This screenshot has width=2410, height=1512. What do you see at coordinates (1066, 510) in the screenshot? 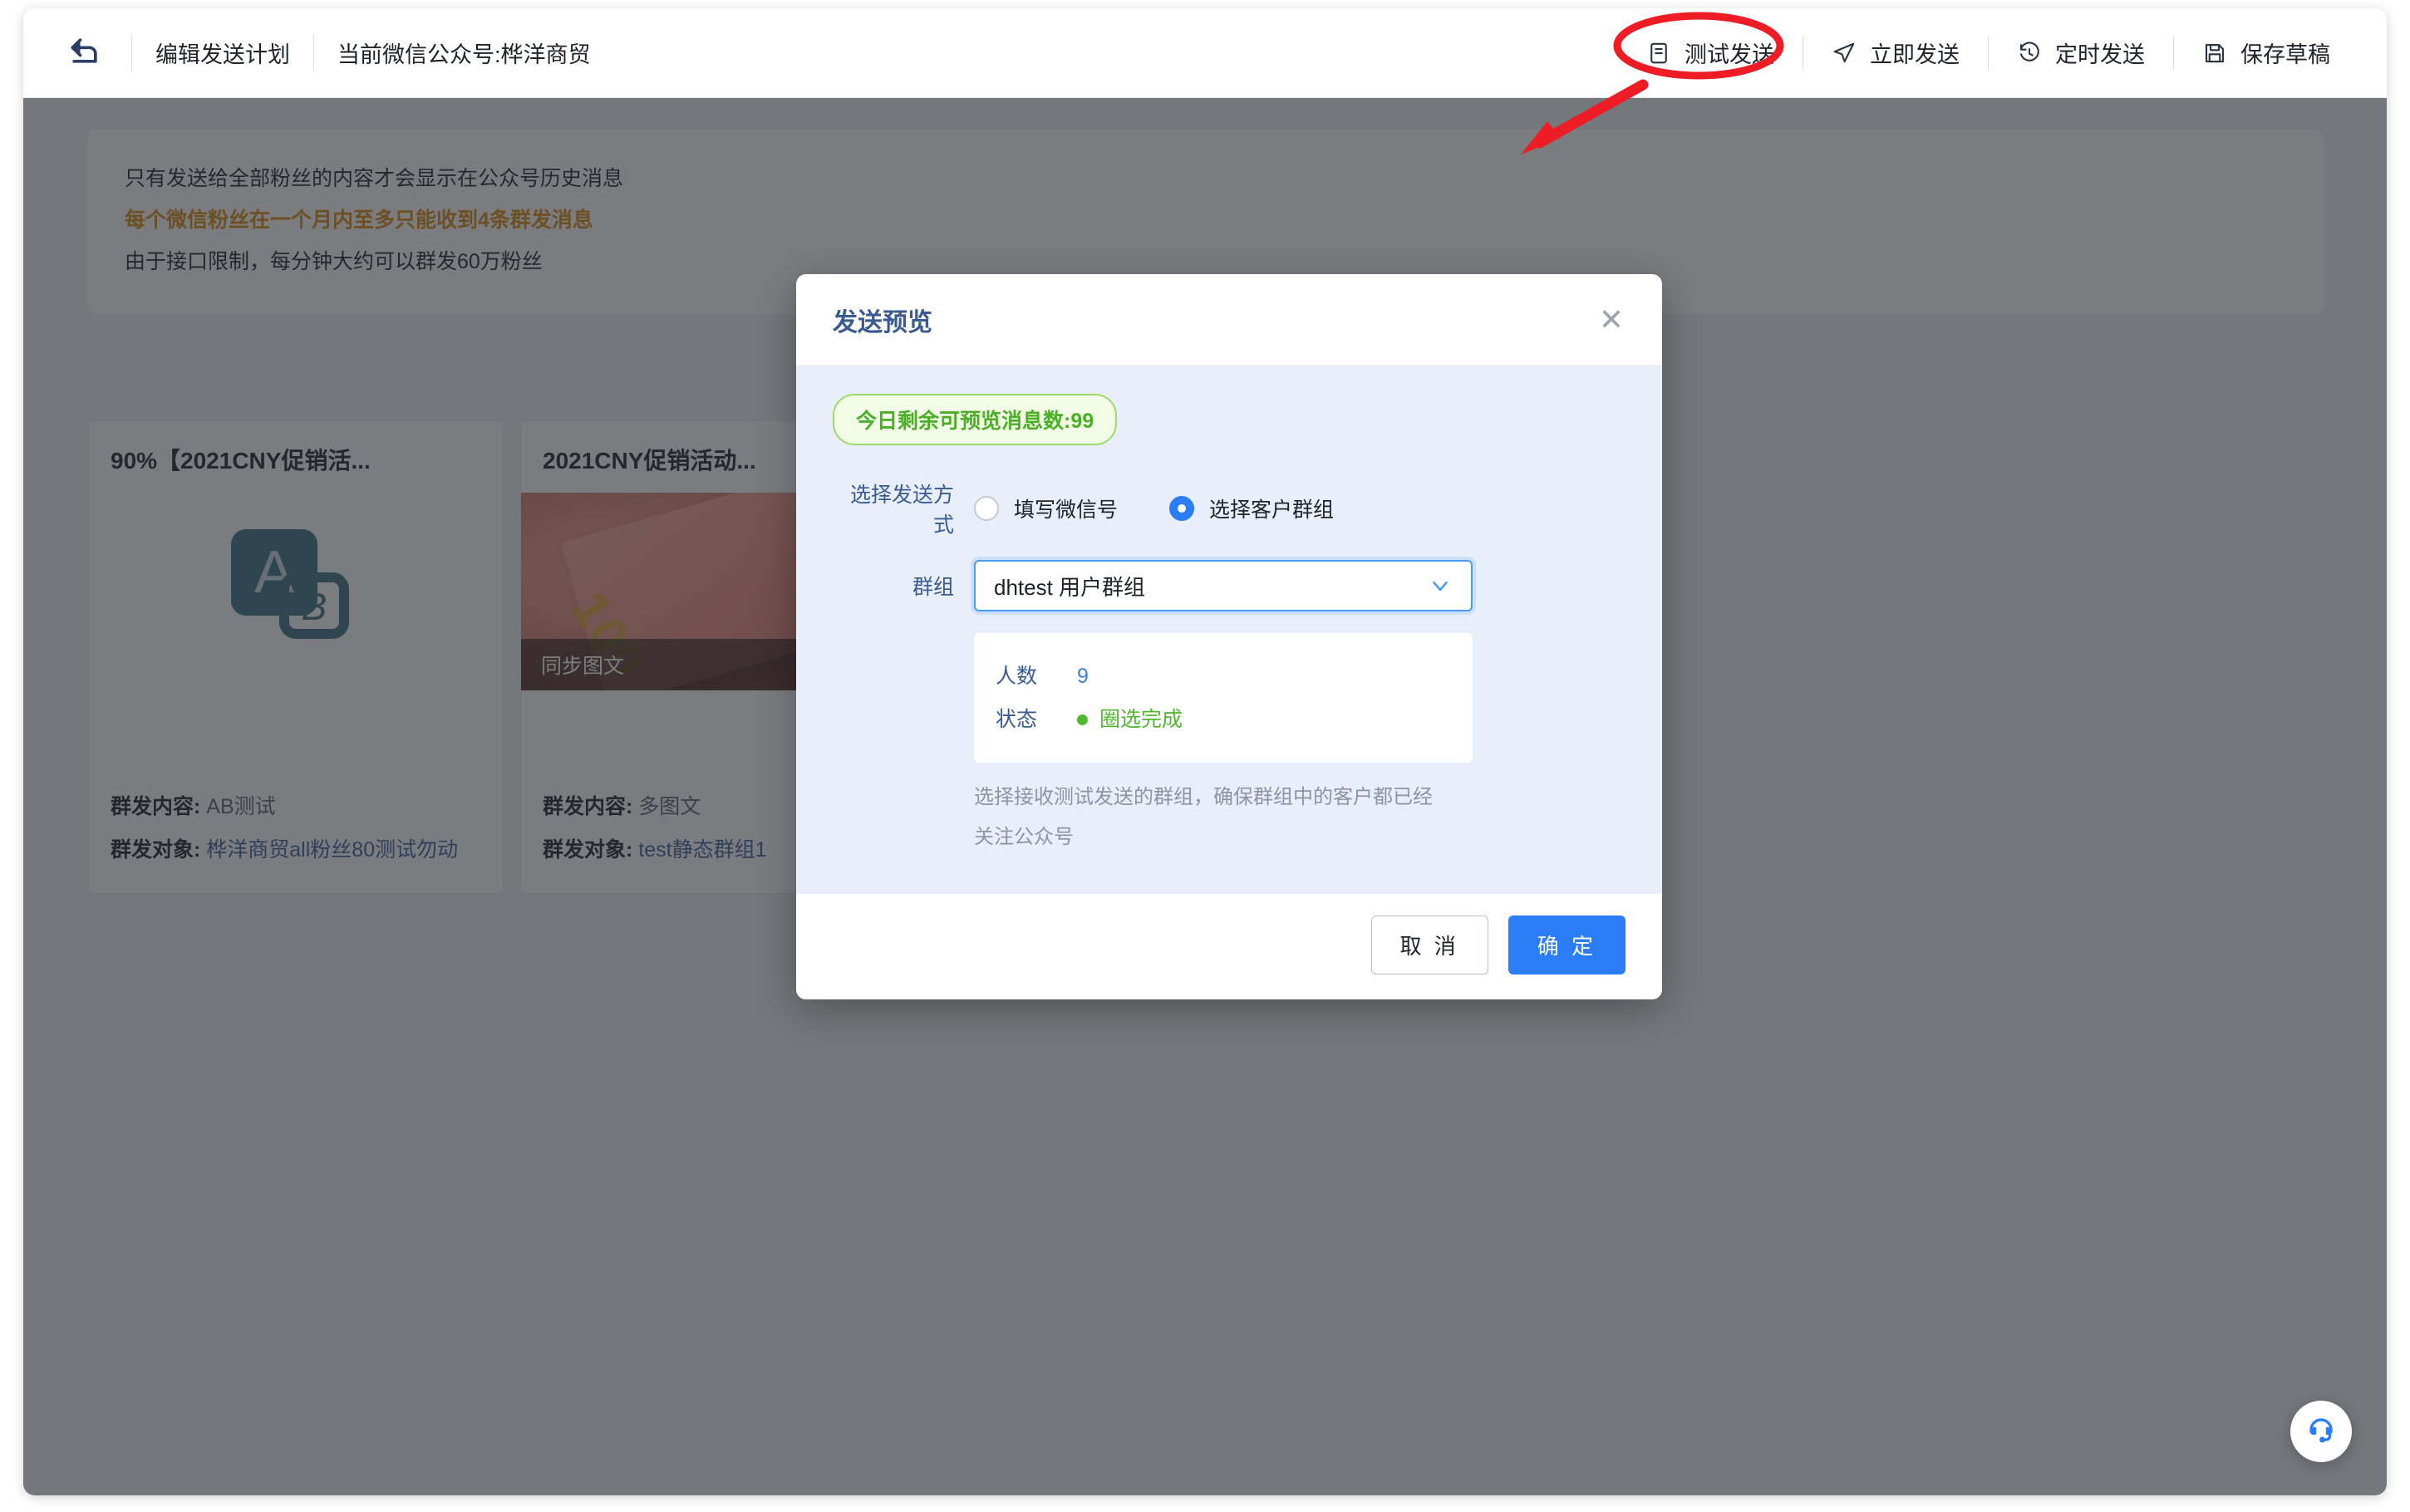
I see `radio-wechat-id-label: 填写微信号` at bounding box center [1066, 510].